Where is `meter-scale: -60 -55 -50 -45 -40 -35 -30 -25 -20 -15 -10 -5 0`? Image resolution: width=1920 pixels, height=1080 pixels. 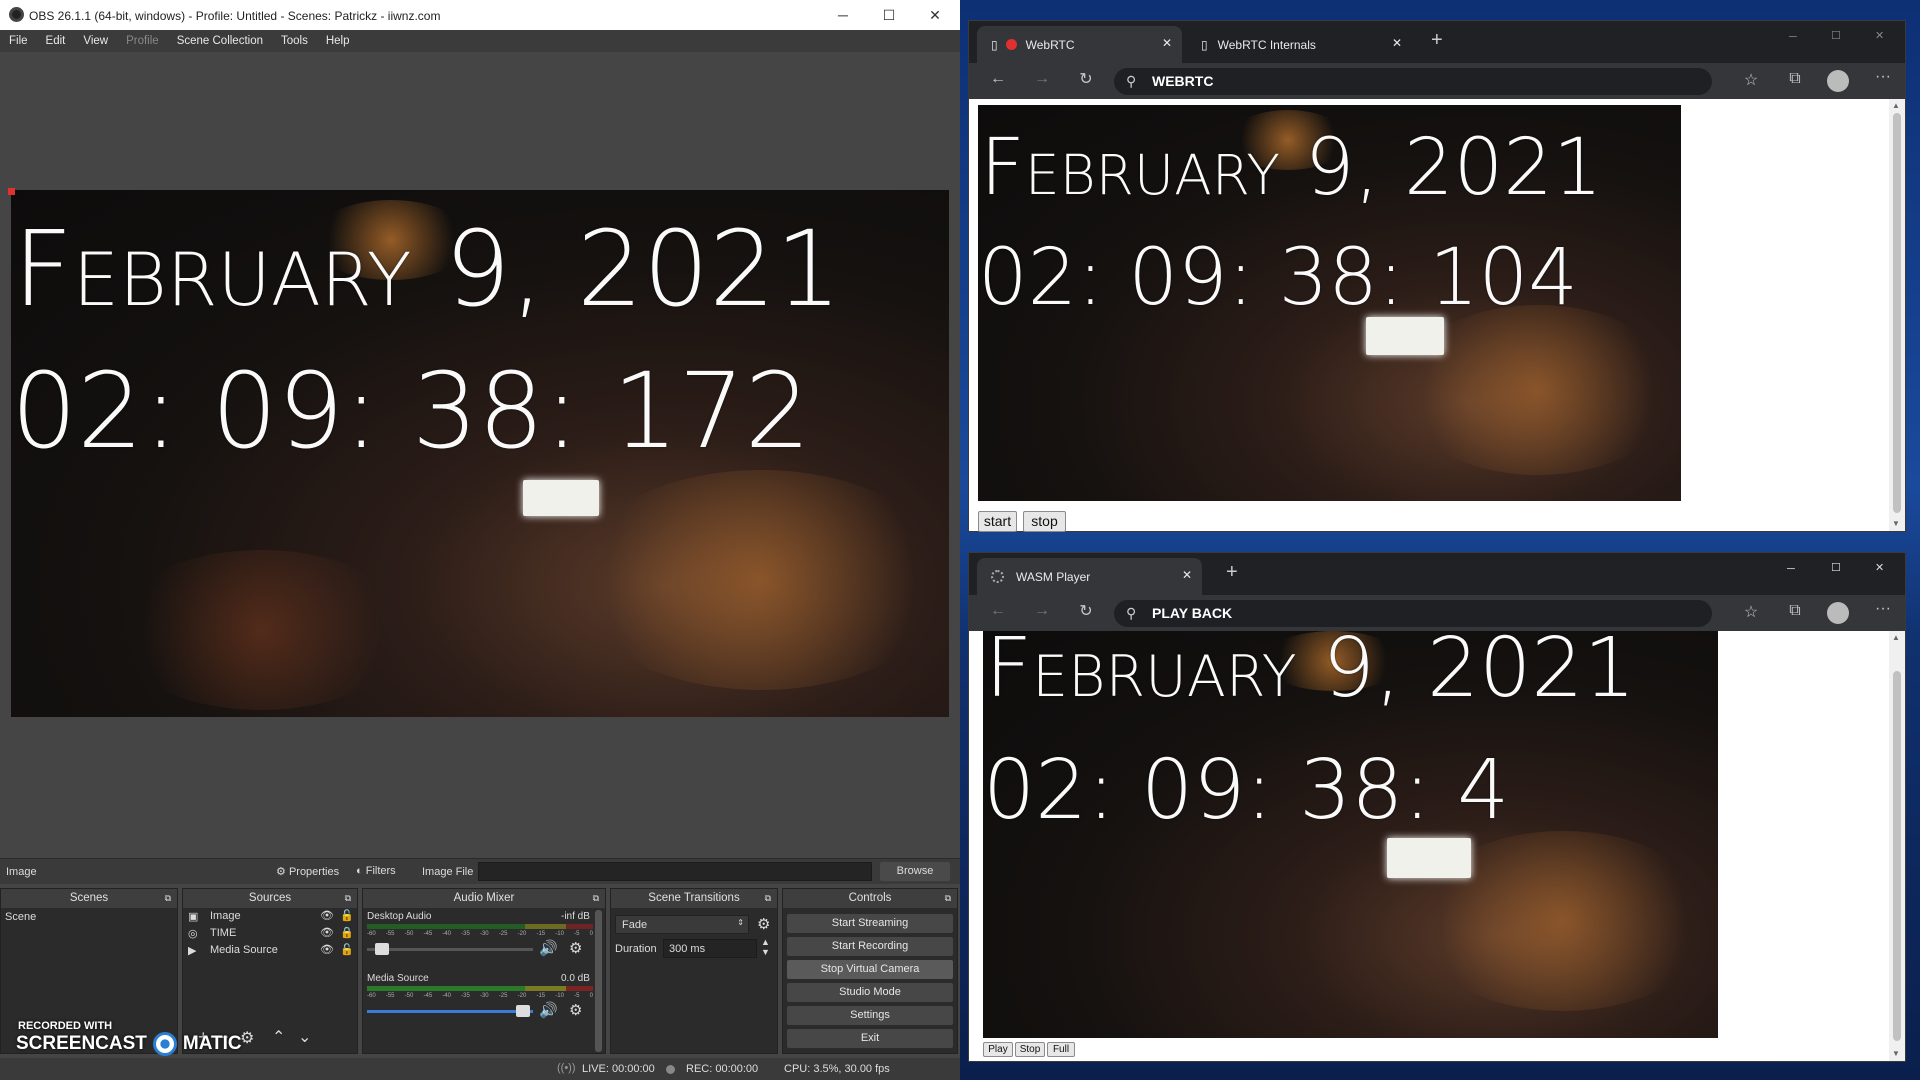
meter-scale: -60 -55 -50 -45 -40 -35 -30 -25 -20 -15 -10 -5 0 is located at coordinates (480, 997).